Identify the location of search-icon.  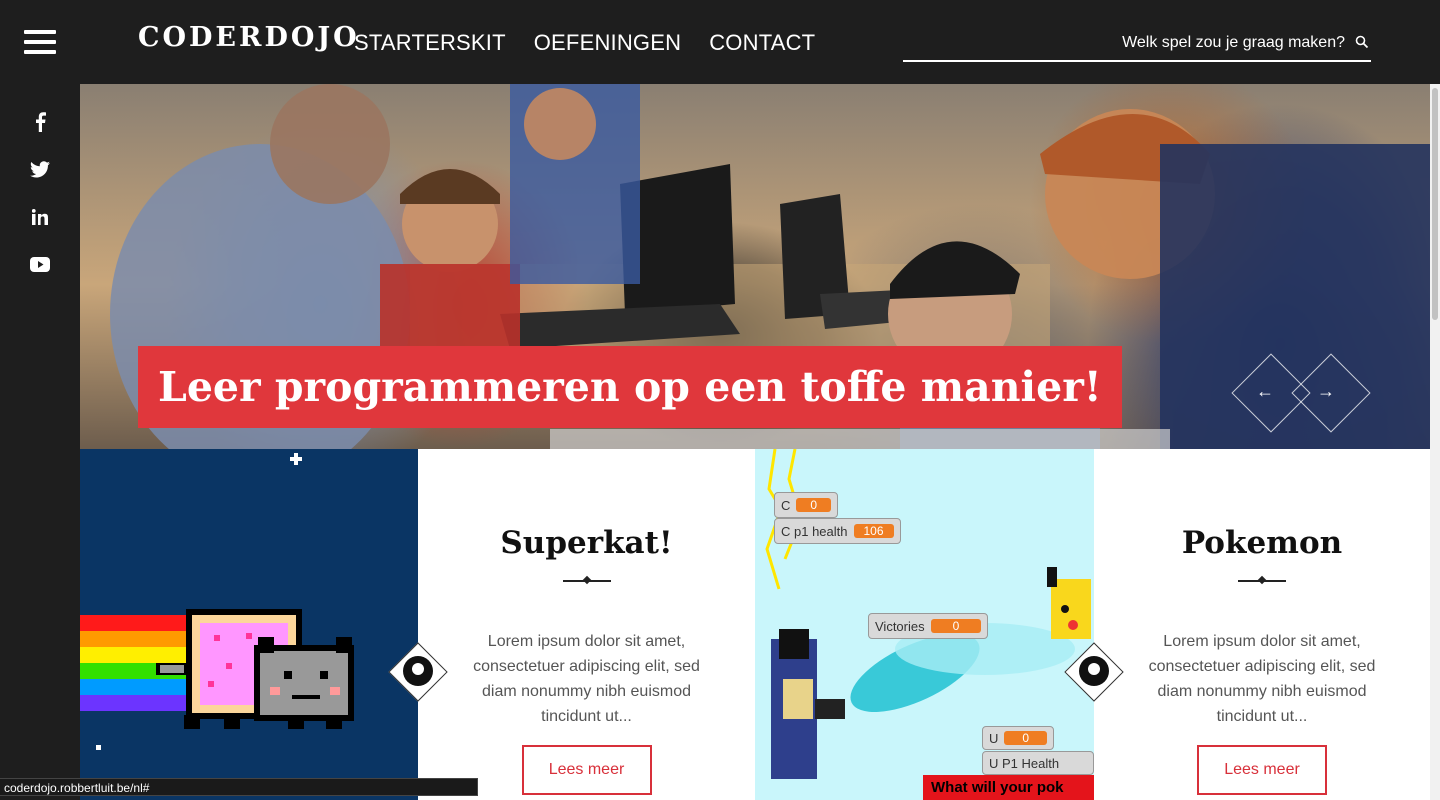
(1362, 42).